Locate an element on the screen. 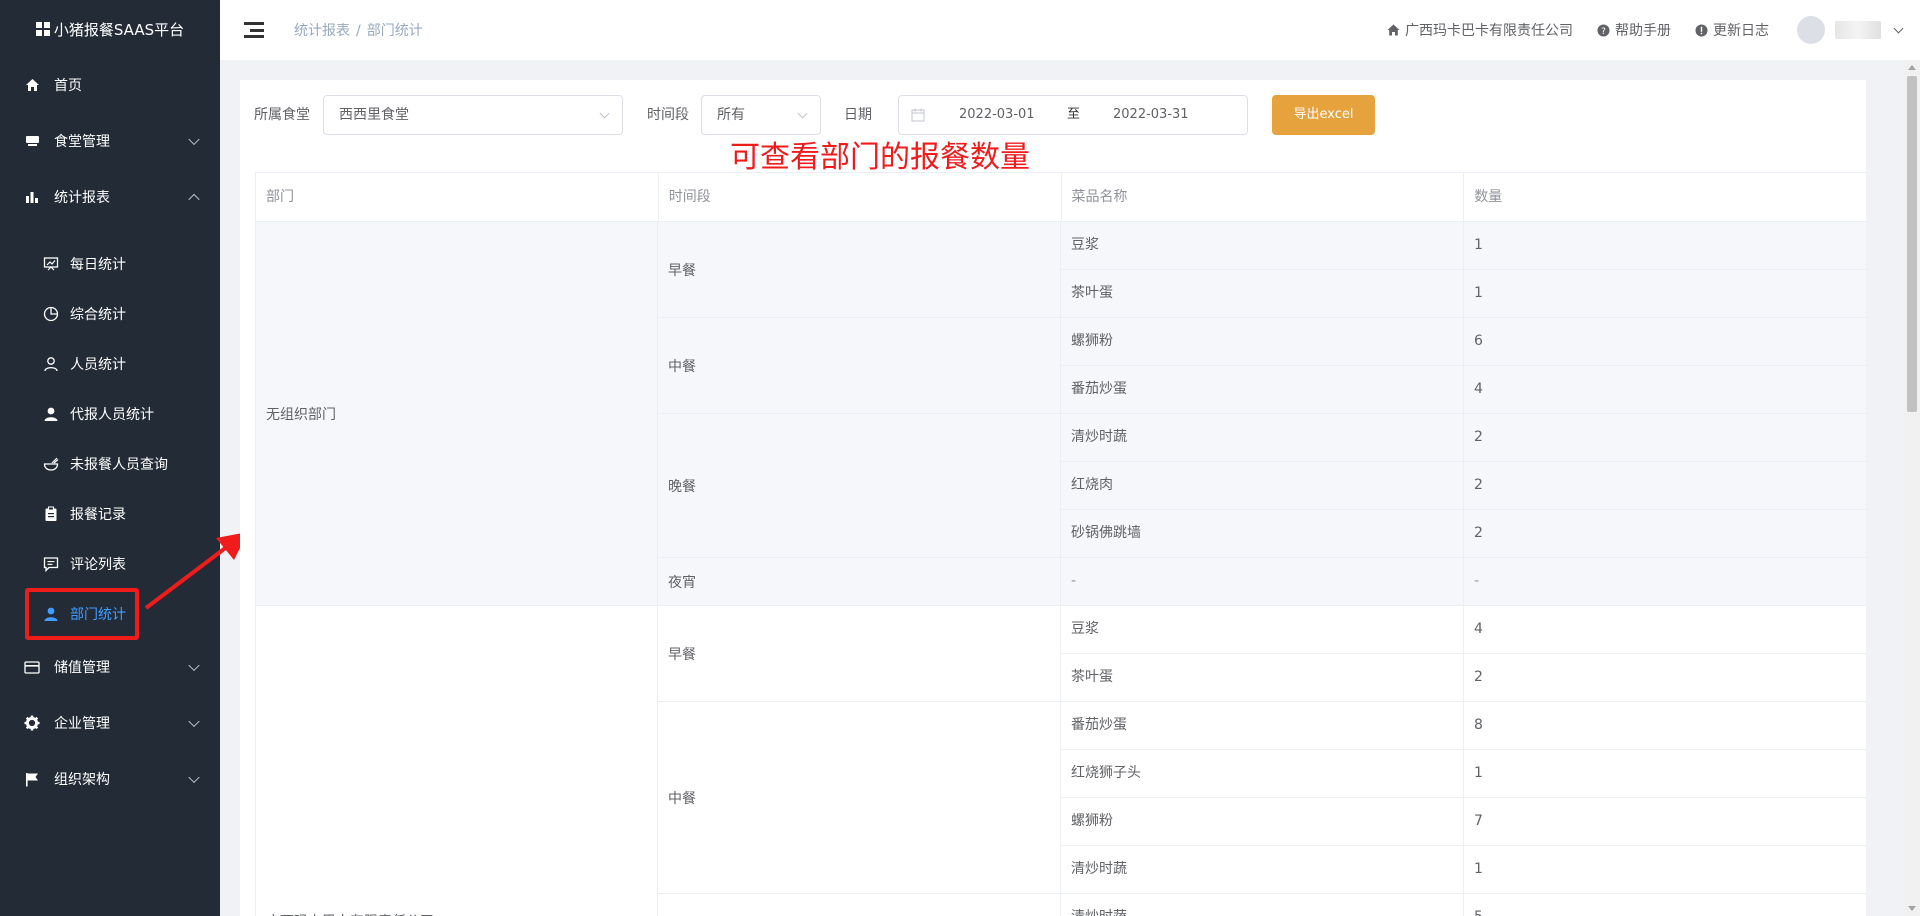 The height and width of the screenshot is (916, 1920). submenu-dept-stats: 部门统计 is located at coordinates (110, 614).